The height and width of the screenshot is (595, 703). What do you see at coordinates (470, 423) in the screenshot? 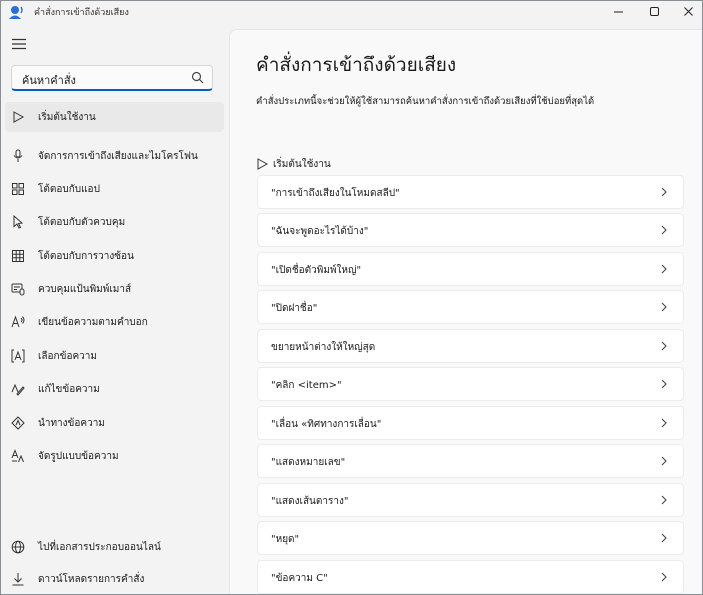
I see `command-card: "เลื่อน «ทิศทางการเลื่อน"` at bounding box center [470, 423].